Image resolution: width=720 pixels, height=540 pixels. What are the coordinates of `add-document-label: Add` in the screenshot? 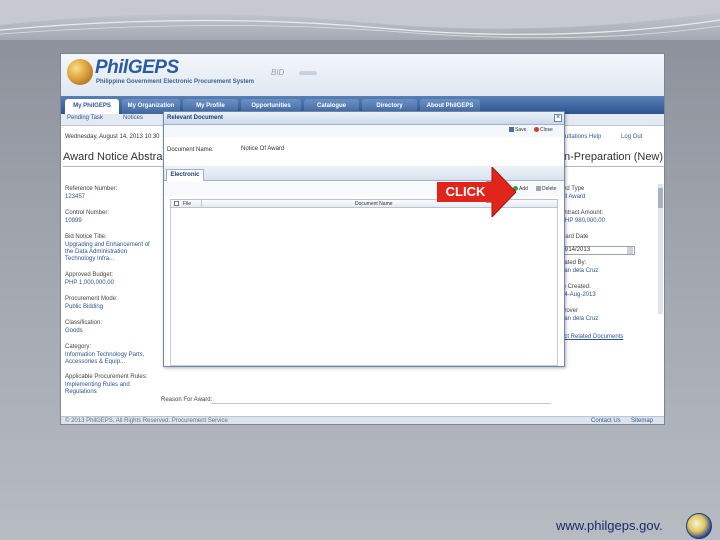 It's located at (523, 189).